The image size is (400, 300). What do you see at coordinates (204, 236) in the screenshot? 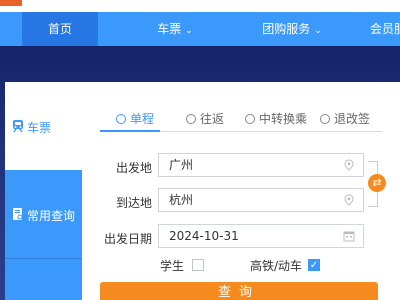
I see `departure-date-value: 2024-10-31` at bounding box center [204, 236].